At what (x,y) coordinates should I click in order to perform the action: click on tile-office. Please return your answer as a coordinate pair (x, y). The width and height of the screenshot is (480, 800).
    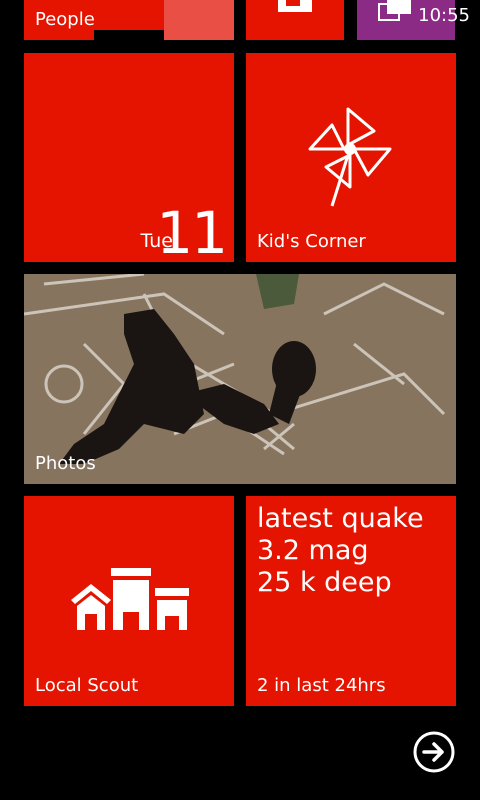
    Looking at the image, I should click on (295, 20).